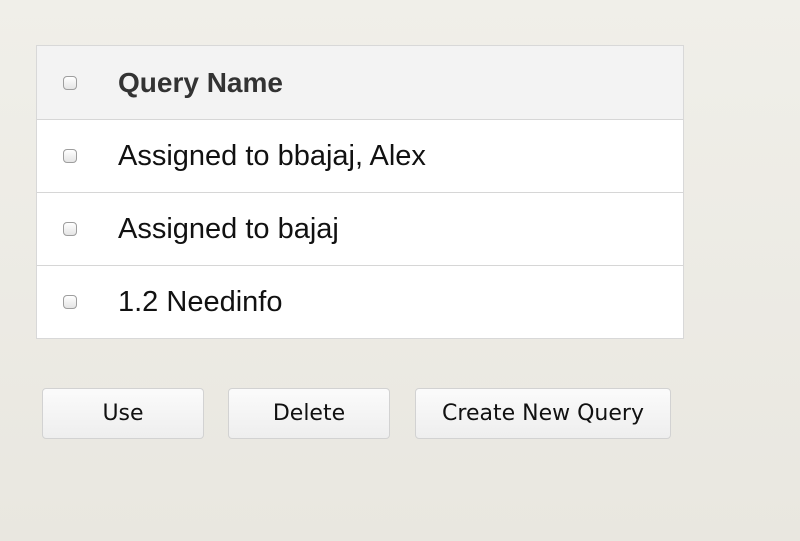 This screenshot has height=541, width=800. Describe the element at coordinates (309, 413) in the screenshot. I see `delete-button: Delete` at that location.